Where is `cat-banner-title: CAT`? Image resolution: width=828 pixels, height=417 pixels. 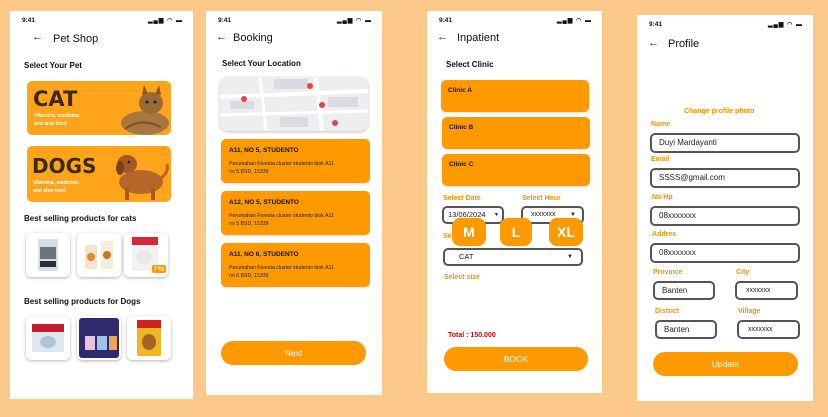
cat-banner-title: CAT is located at coordinates (55, 99).